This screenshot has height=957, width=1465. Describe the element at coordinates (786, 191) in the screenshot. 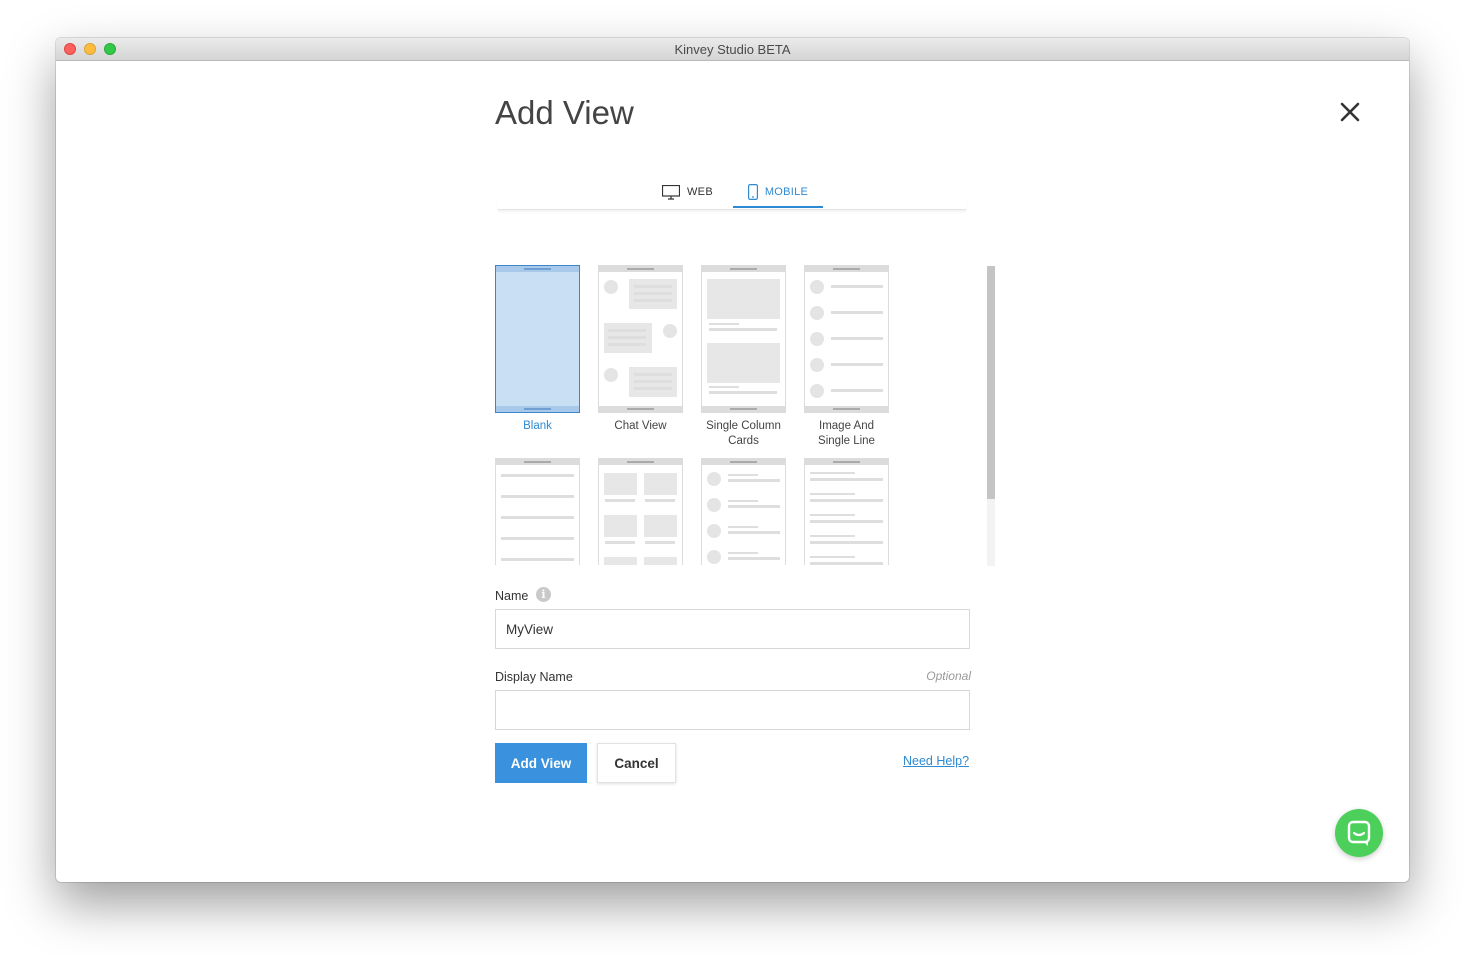

I see `tab-mobile-label: MOBILE` at that location.